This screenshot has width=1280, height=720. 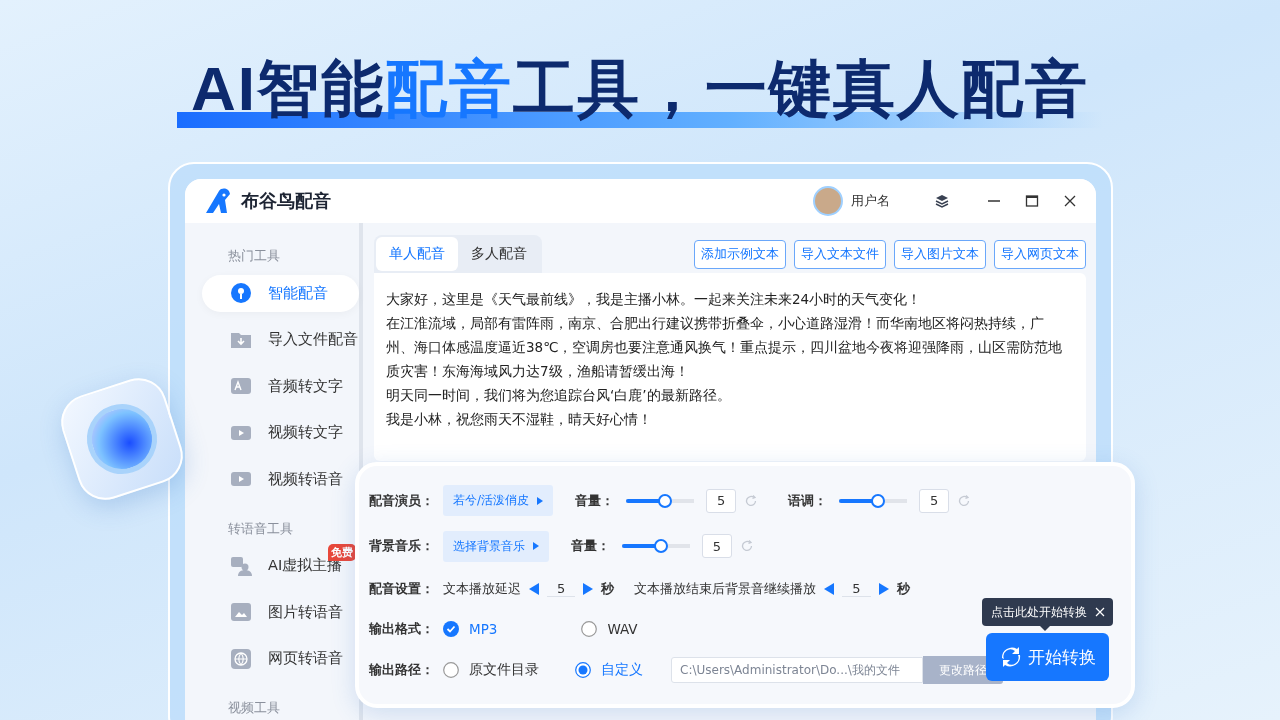 I want to click on import-button: 导入文本文件, so click(x=840, y=254).